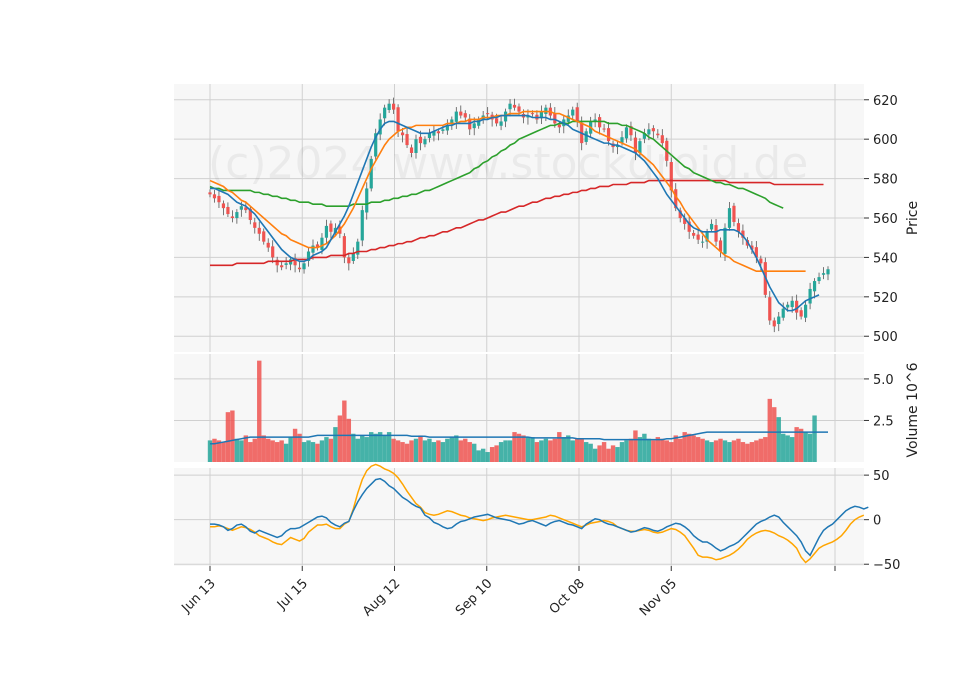 The height and width of the screenshot is (694, 960). Describe the element at coordinates (474, 597) in the screenshot. I see `x-tick-label: Sep 10` at that location.